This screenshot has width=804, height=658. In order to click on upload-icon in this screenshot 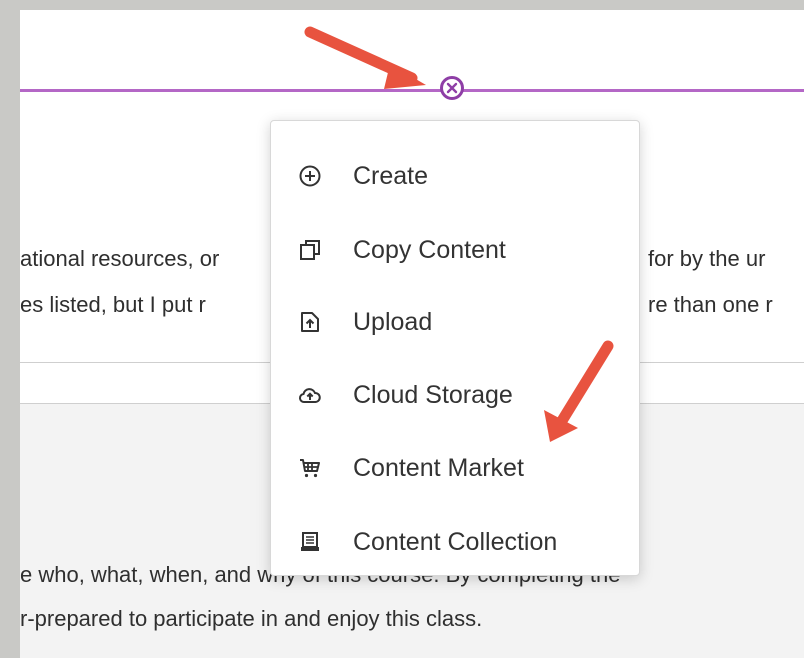, I will do `click(310, 322)`.